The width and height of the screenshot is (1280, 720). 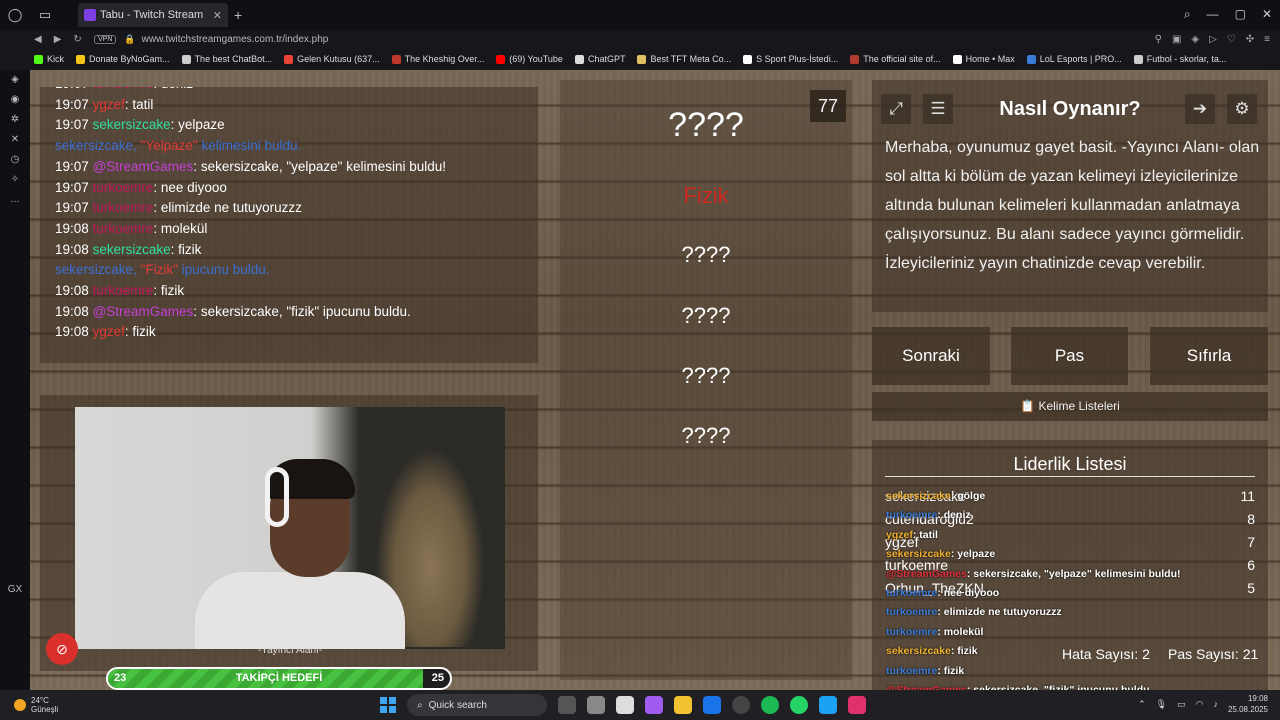 I want to click on hidden-hint: ????, so click(x=706, y=315).